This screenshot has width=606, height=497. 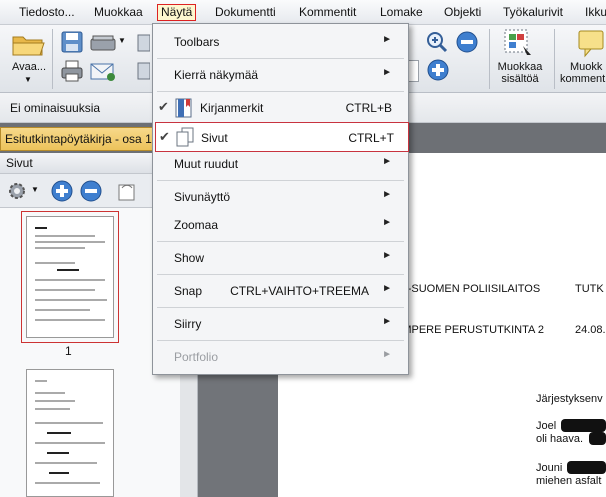 What do you see at coordinates (438, 70) in the screenshot?
I see `zoom-in-icon` at bounding box center [438, 70].